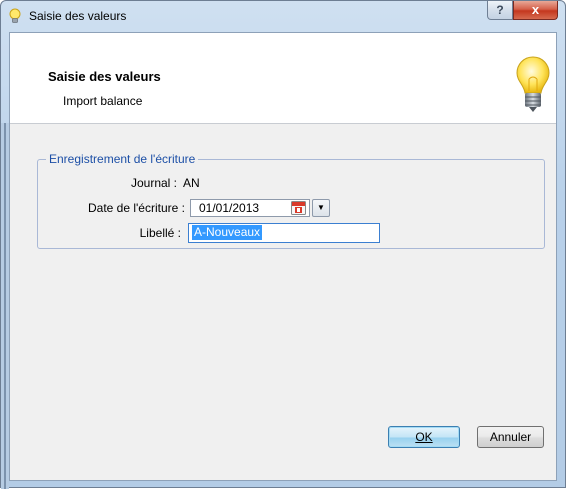 The height and width of the screenshot is (490, 568). What do you see at coordinates (500, 10) in the screenshot?
I see `help-button: ?` at bounding box center [500, 10].